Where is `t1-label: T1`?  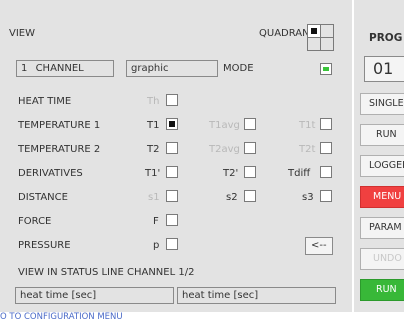 t1-label: T1 is located at coordinates (153, 125).